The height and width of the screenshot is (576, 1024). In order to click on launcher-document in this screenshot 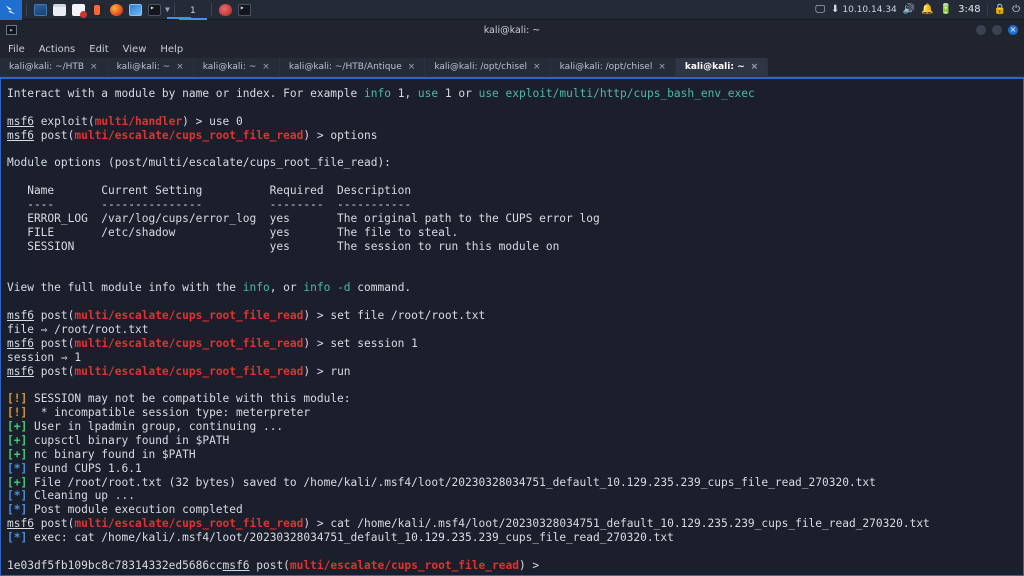, I will do `click(78, 10)`.